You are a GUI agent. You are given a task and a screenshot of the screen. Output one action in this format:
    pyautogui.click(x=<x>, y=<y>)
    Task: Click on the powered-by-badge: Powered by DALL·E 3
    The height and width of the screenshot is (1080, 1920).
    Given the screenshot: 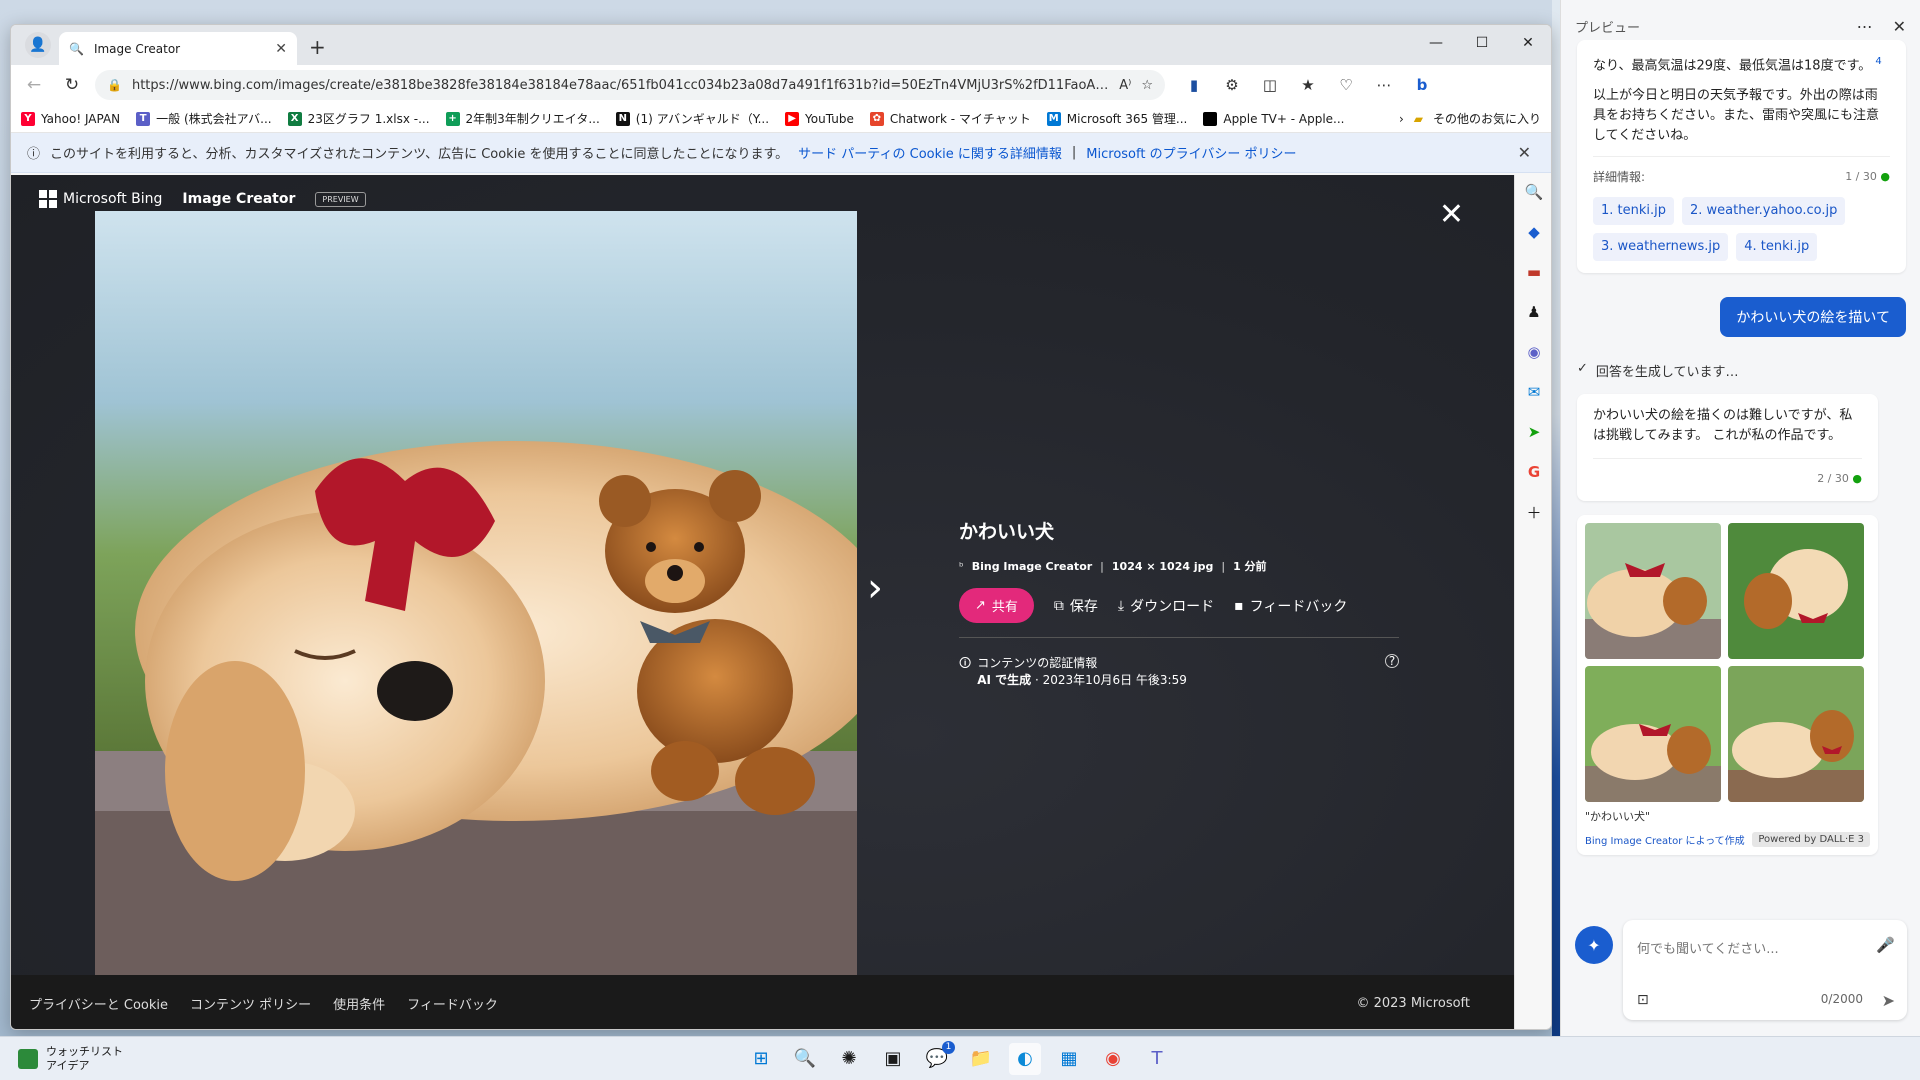 What is the action you would take?
    pyautogui.click(x=1811, y=840)
    